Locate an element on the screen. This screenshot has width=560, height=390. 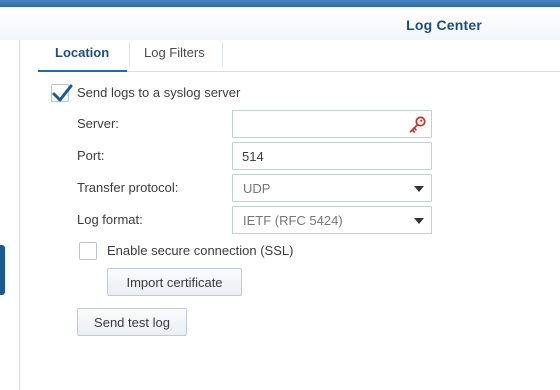
port-field is located at coordinates (332, 156).